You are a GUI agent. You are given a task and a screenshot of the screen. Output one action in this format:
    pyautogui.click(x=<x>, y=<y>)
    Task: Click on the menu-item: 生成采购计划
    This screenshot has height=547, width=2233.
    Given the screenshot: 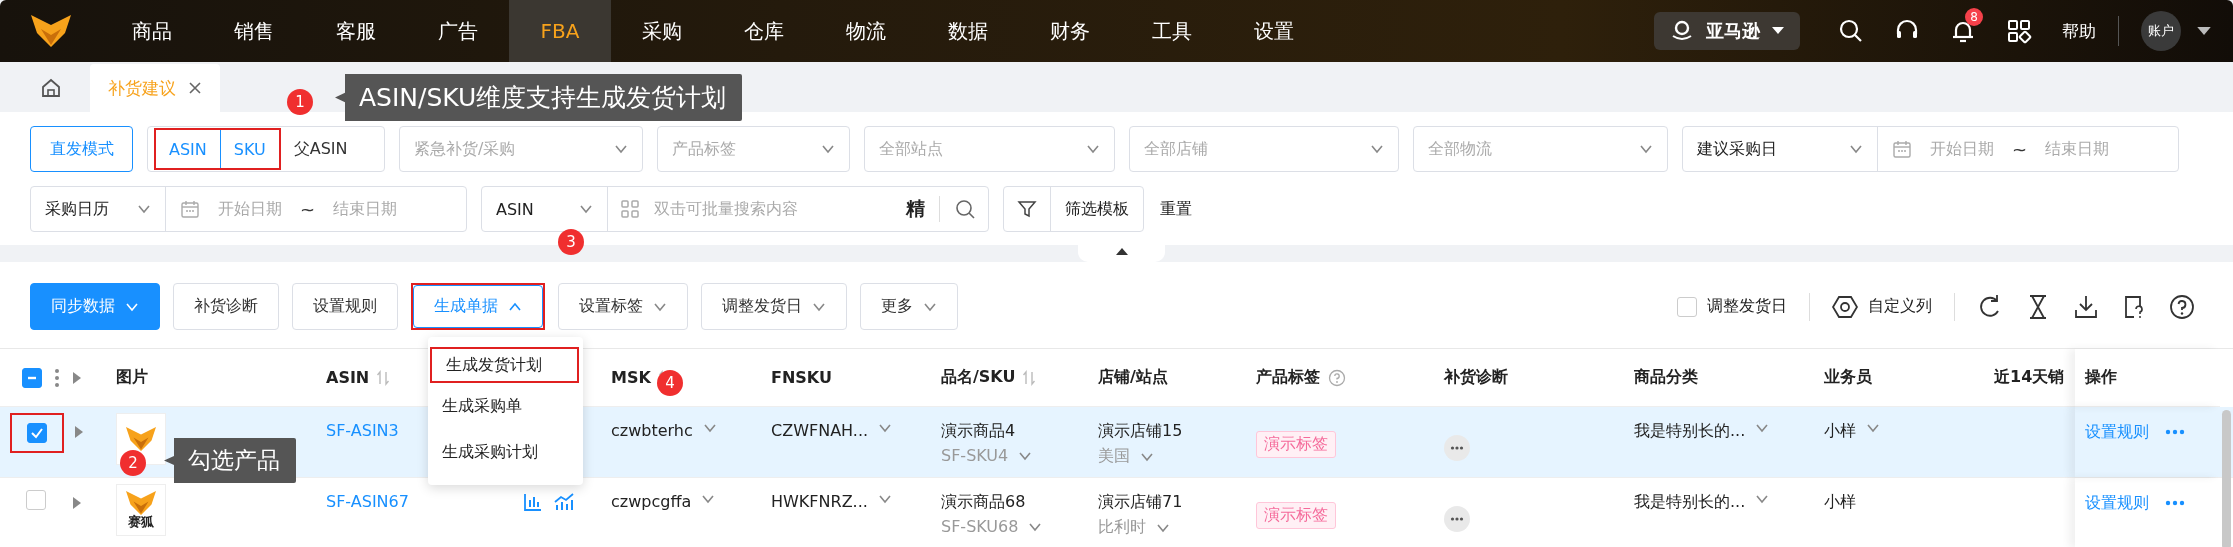 What is the action you would take?
    pyautogui.click(x=505, y=452)
    